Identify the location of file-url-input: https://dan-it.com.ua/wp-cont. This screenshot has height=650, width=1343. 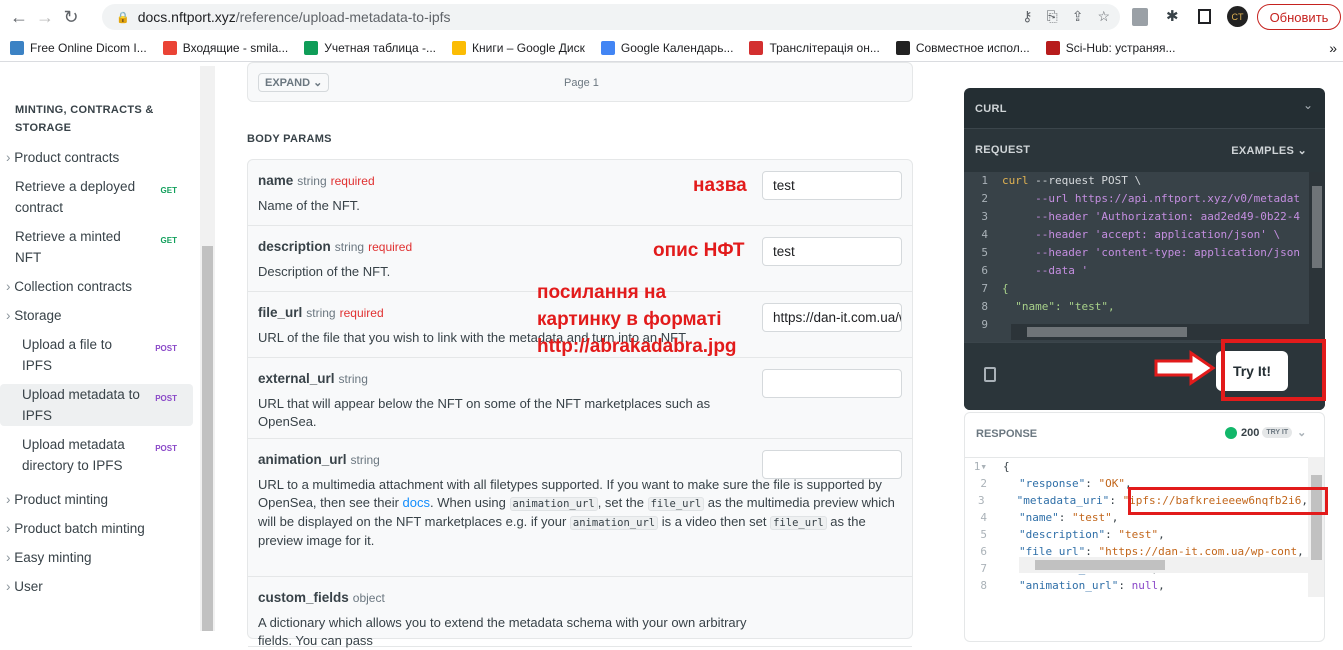
(832, 317).